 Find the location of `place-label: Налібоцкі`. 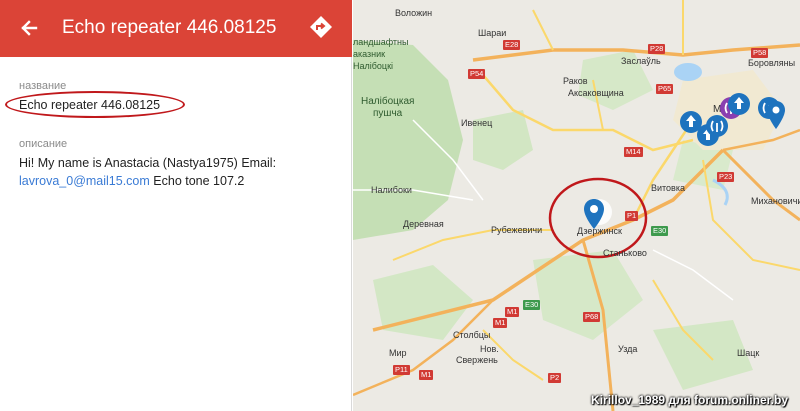

place-label: Налібоцкі is located at coordinates (373, 66).